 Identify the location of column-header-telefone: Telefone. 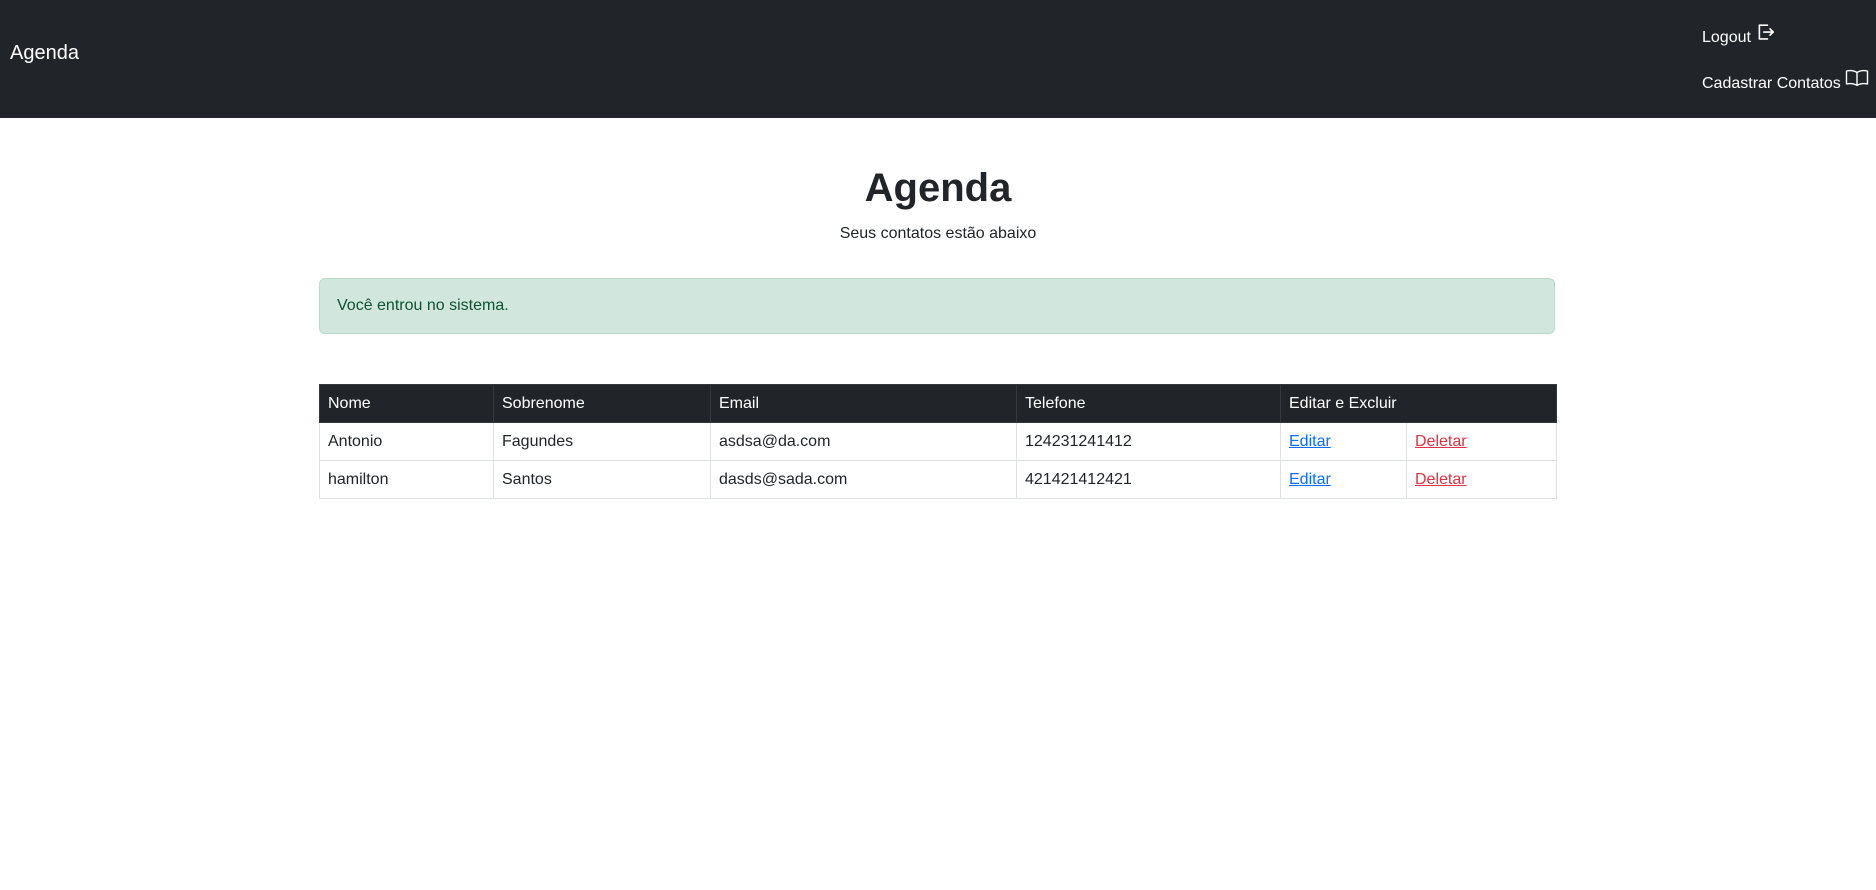
(1148, 403).